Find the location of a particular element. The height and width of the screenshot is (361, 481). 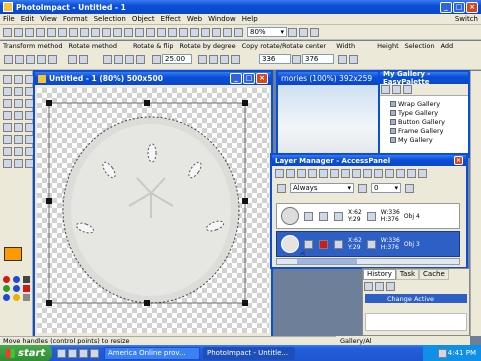

transform-distort-icon is located at coordinates (52, 59).